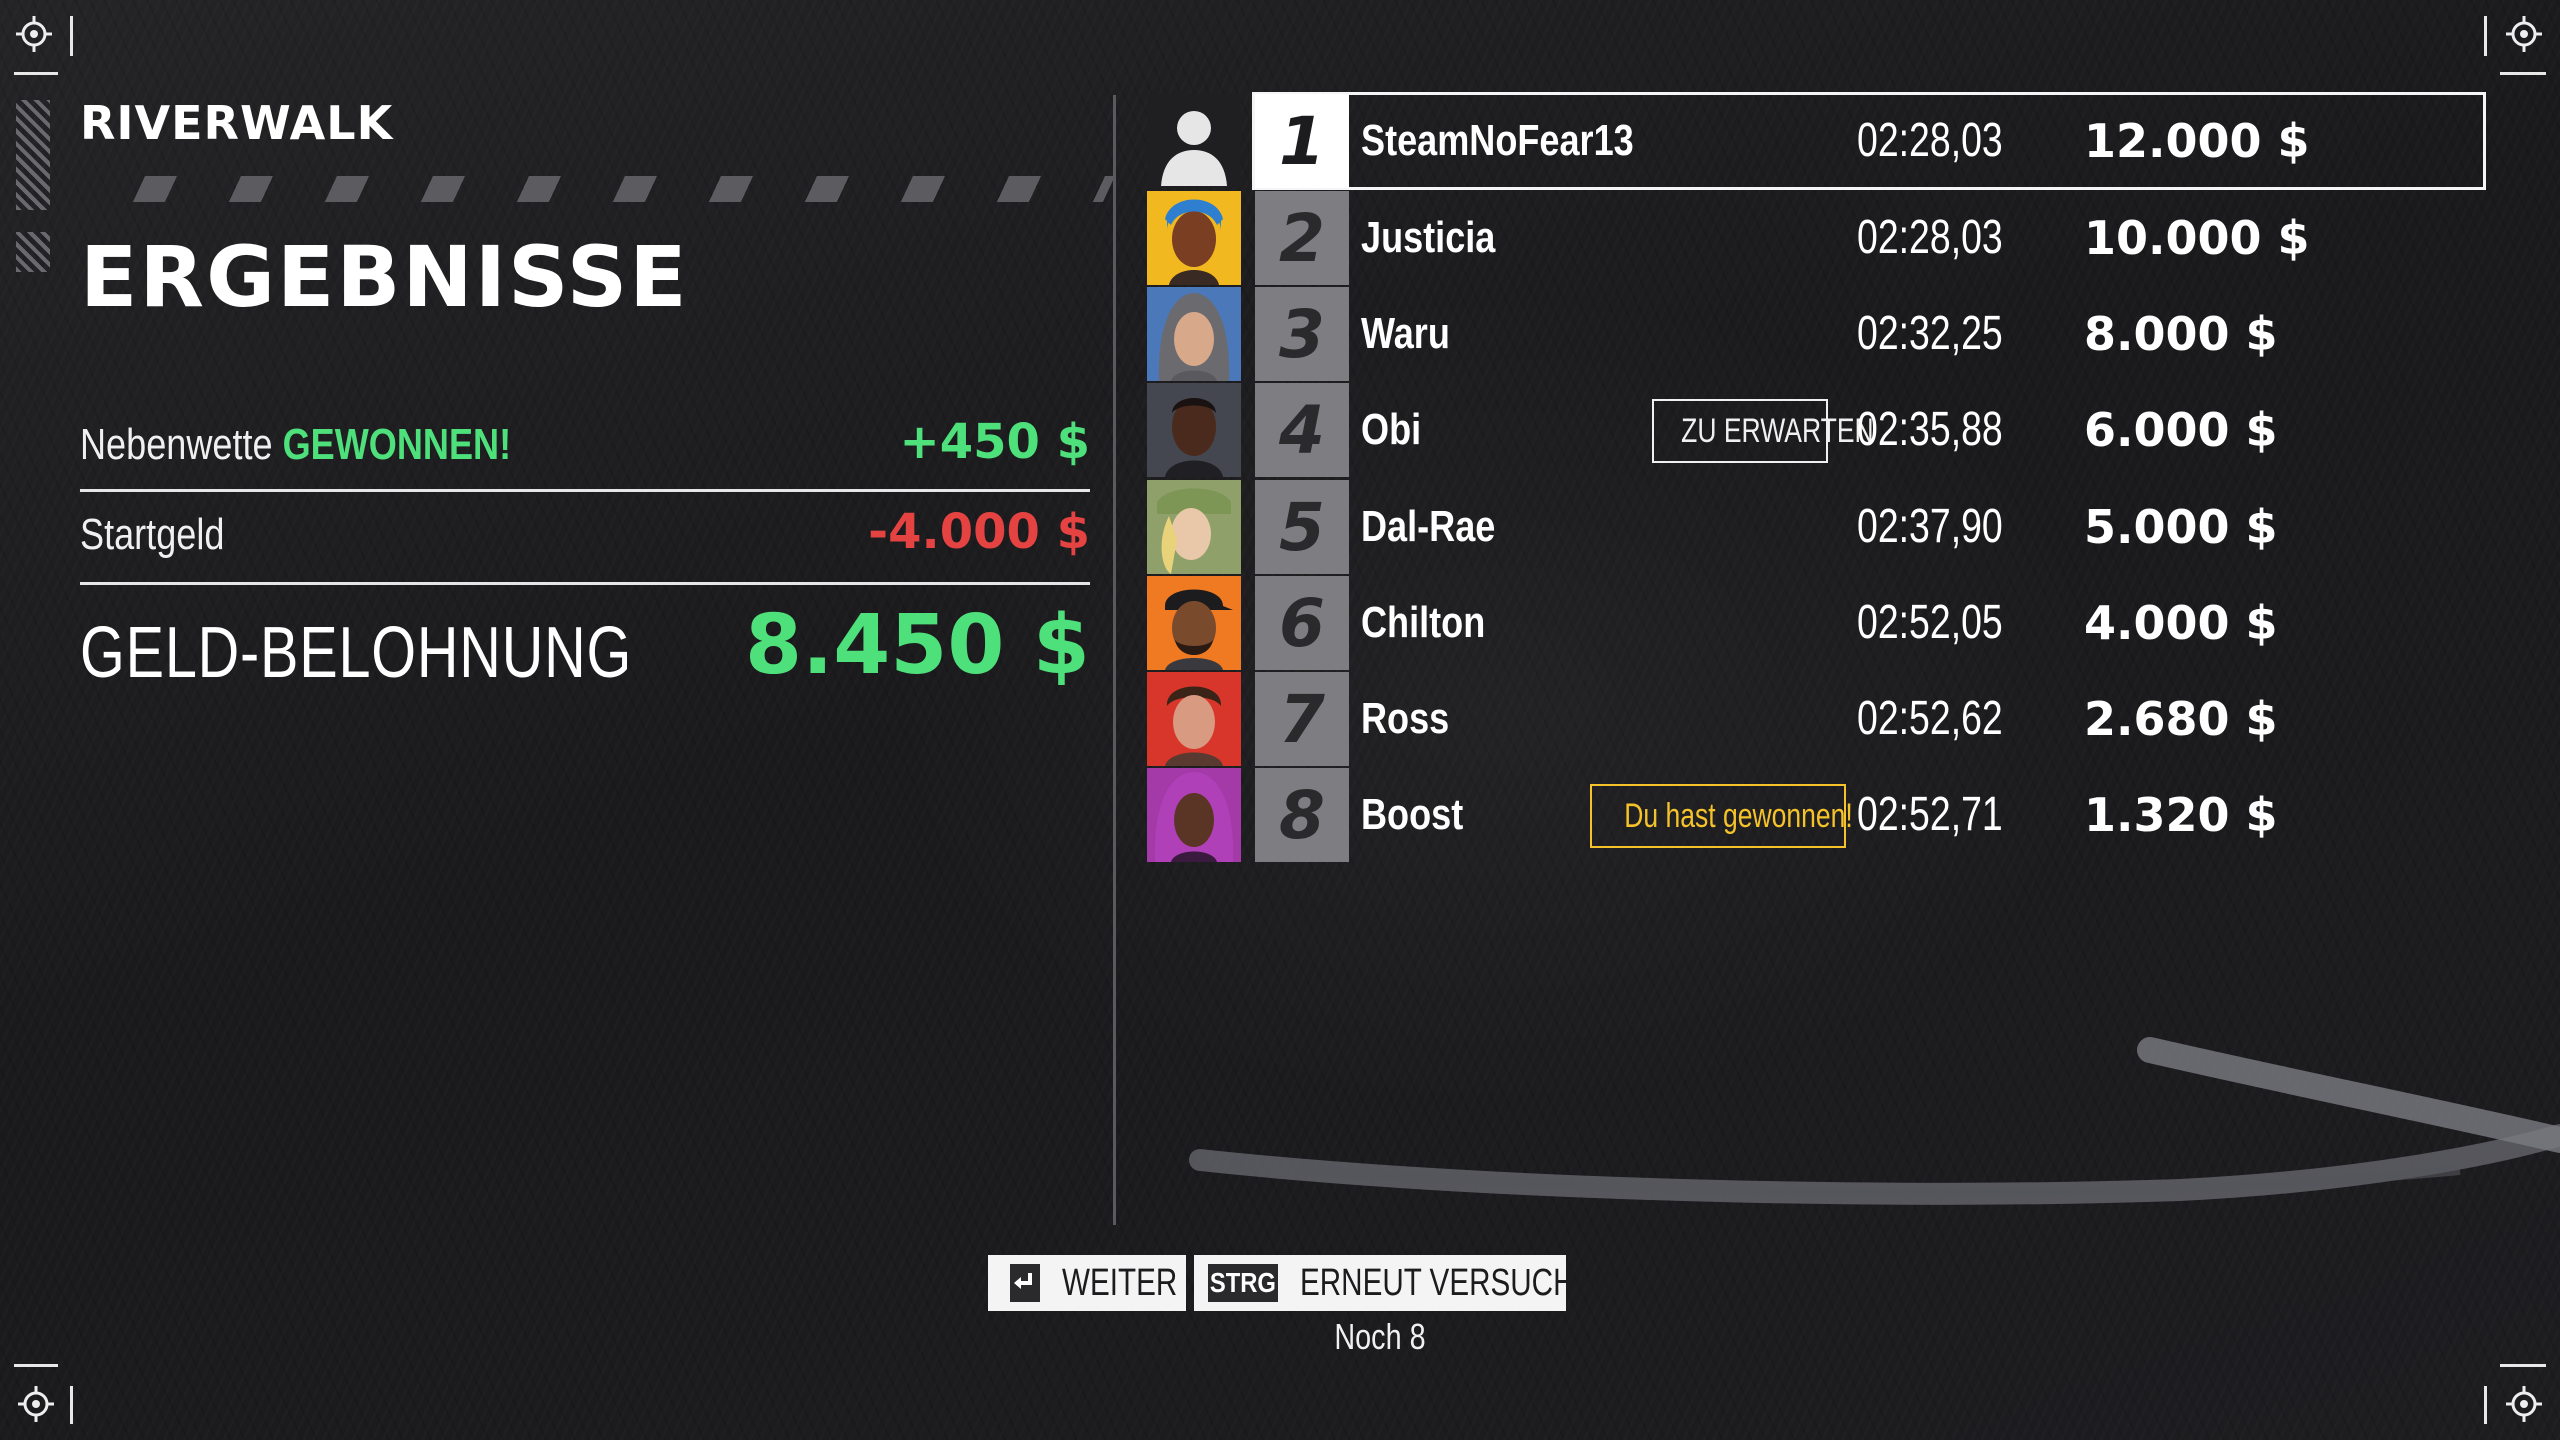  Describe the element at coordinates (1194, 815) in the screenshot. I see `boost-avatar` at that location.